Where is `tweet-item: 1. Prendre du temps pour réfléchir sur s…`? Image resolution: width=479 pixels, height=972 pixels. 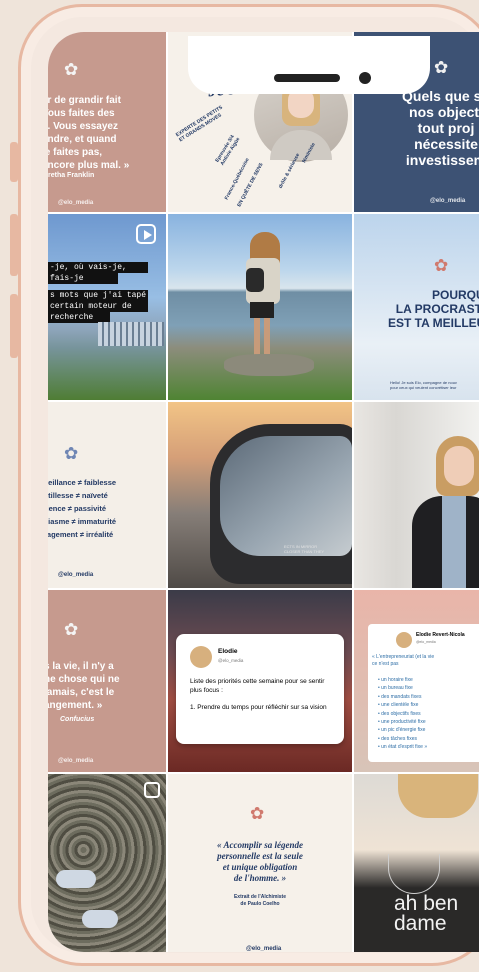 tweet-item: 1. Prendre du temps pour réfléchir sur s… is located at coordinates (258, 707).